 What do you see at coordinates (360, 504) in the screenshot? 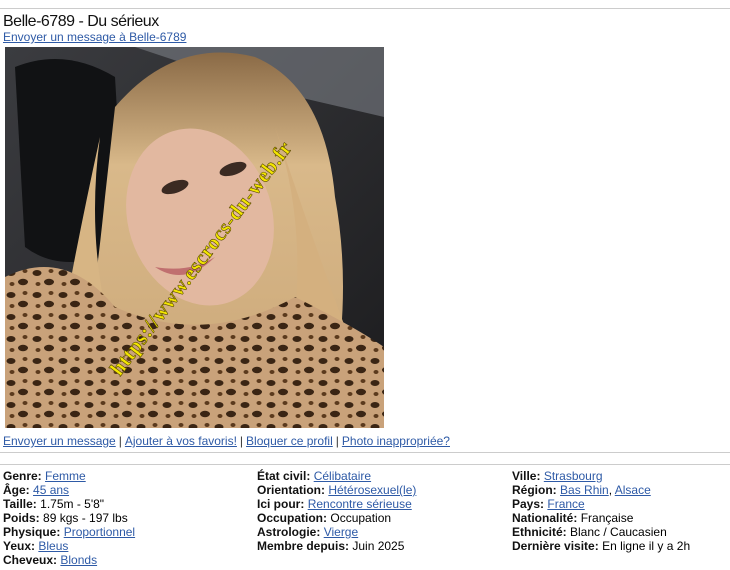
I see `purpose-link: Rencontre sérieuse` at bounding box center [360, 504].